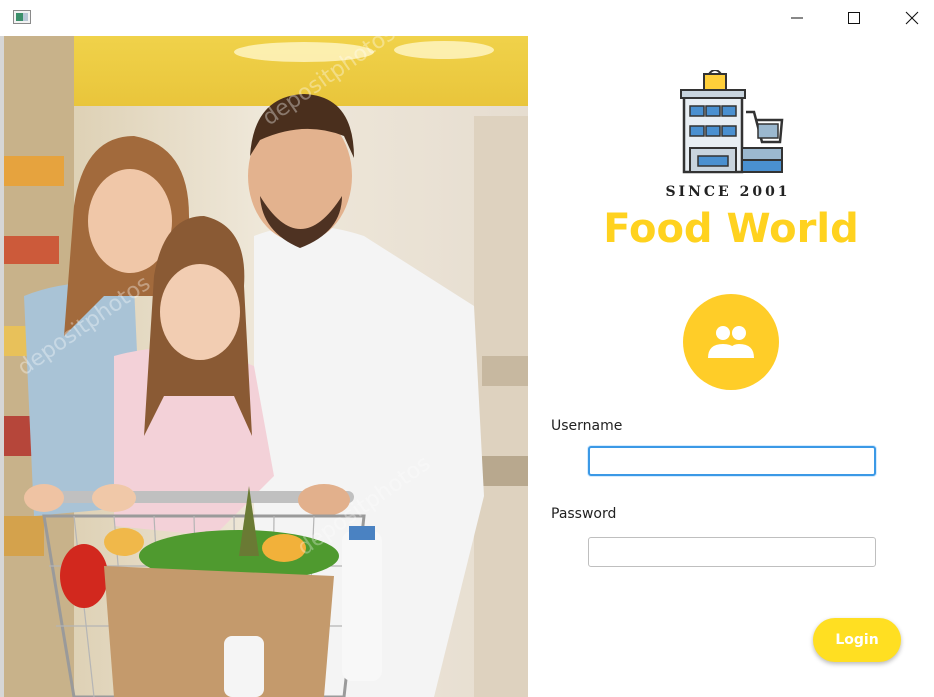 This screenshot has width=934, height=697. I want to click on users-icon, so click(731, 342).